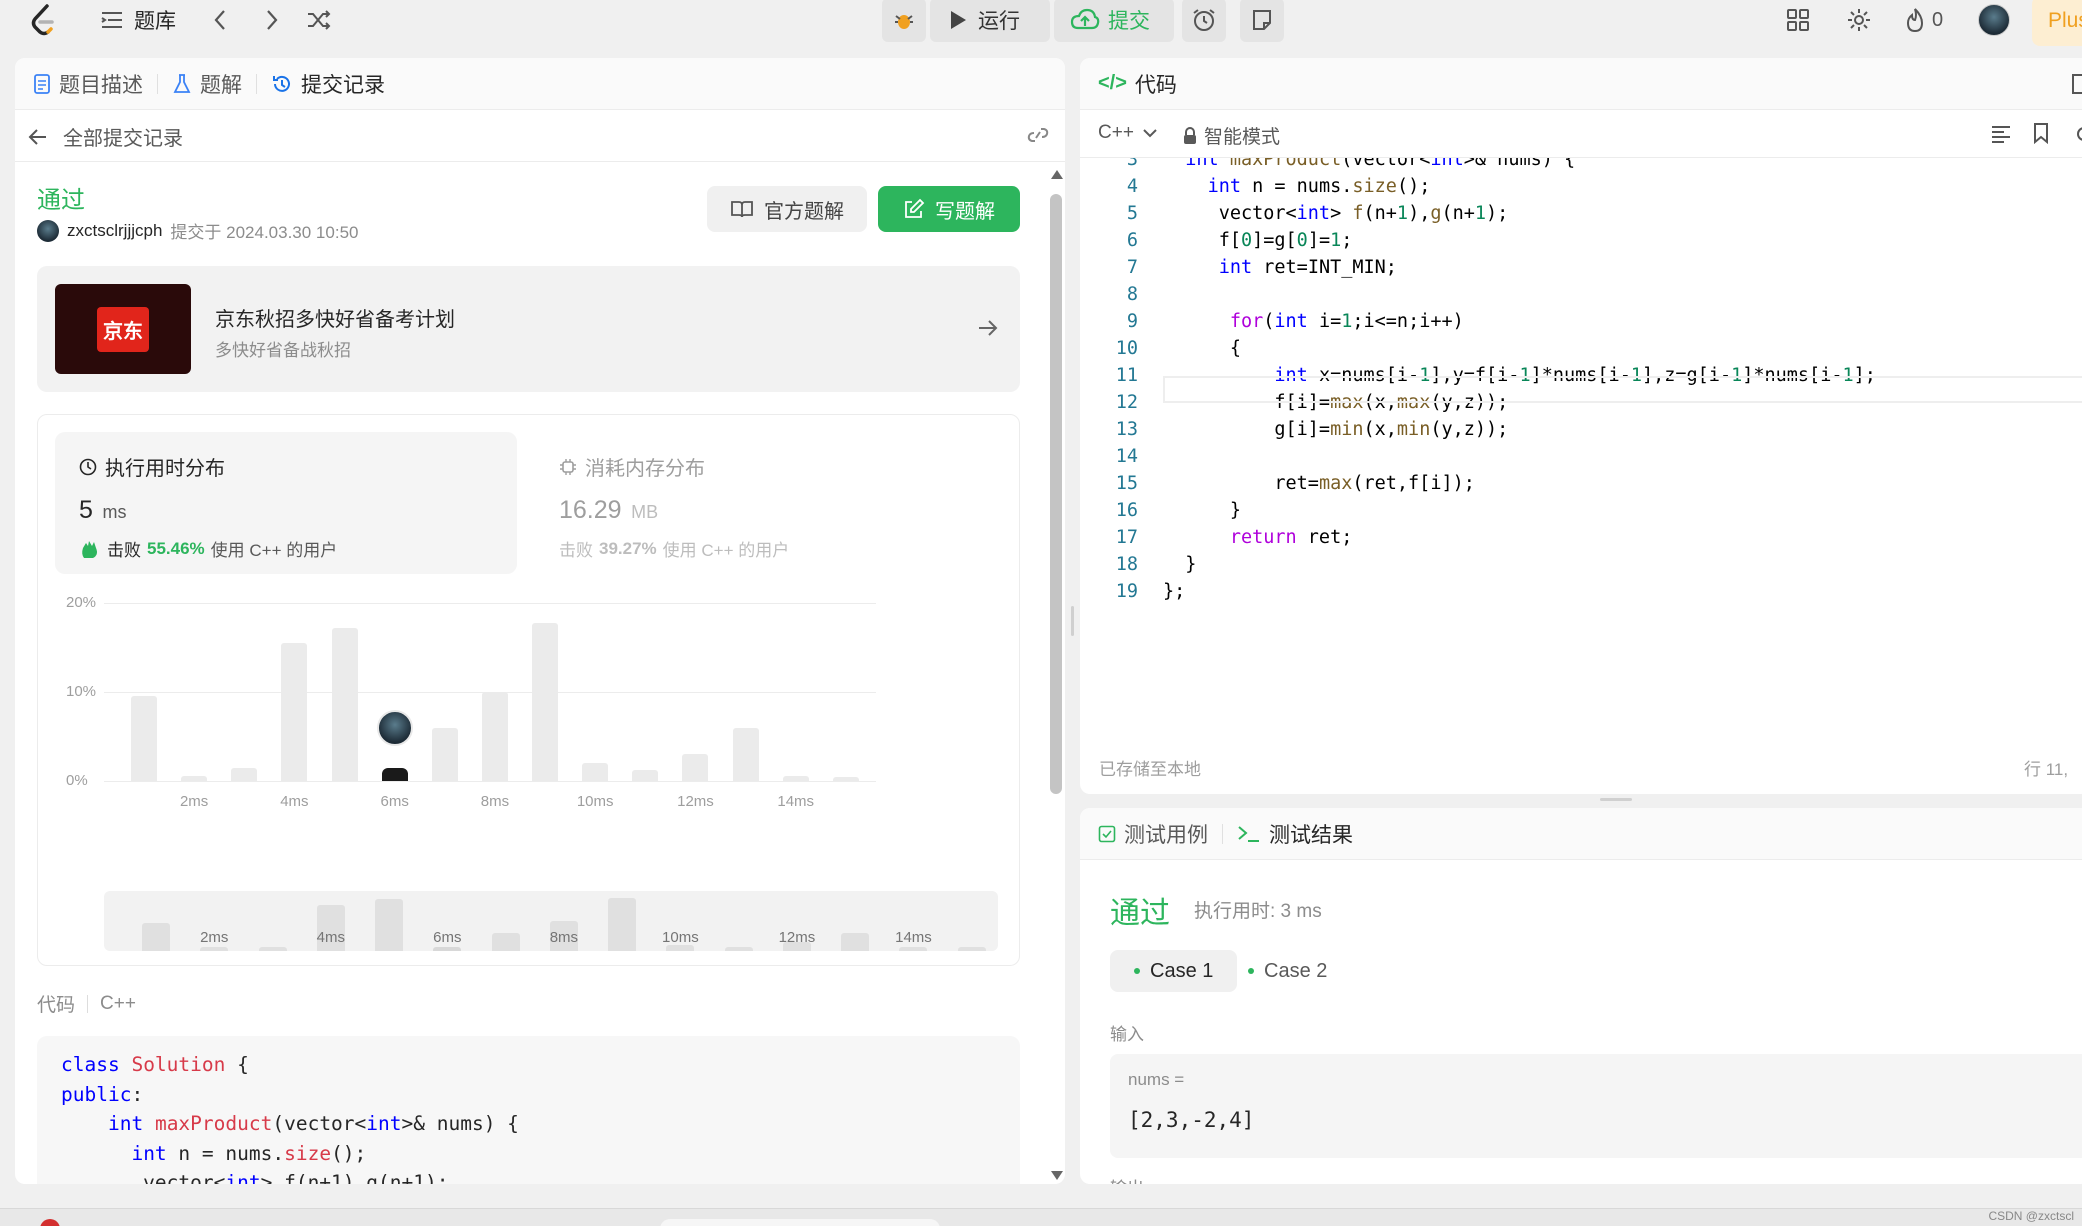 The width and height of the screenshot is (2082, 1226). What do you see at coordinates (114, 231) in the screenshot?
I see `submitter-name: zxctsclrjjjcph` at bounding box center [114, 231].